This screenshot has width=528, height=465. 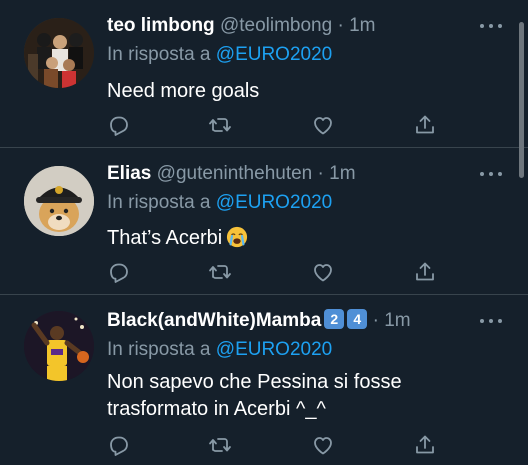 What do you see at coordinates (216, 409) in the screenshot?
I see `tweet-text-line: trasformato in Acerbi ^_^` at bounding box center [216, 409].